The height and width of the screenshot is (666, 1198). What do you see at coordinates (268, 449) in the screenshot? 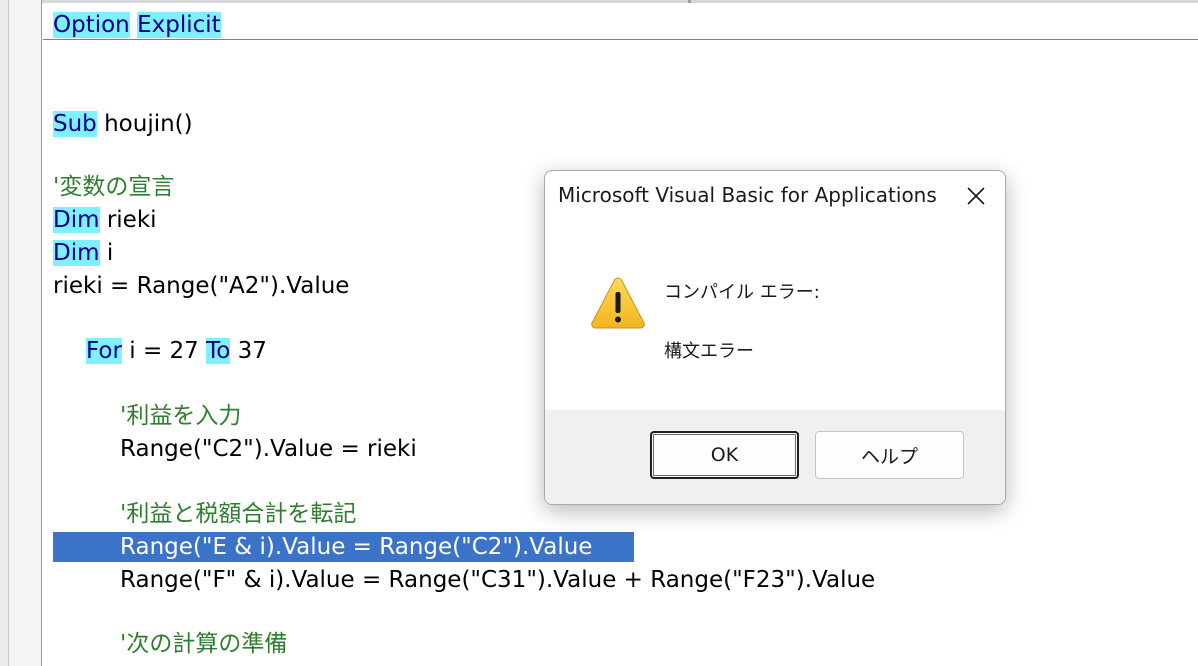
I see `code-line-range-c2: Range("C2").Value = rieki` at bounding box center [268, 449].